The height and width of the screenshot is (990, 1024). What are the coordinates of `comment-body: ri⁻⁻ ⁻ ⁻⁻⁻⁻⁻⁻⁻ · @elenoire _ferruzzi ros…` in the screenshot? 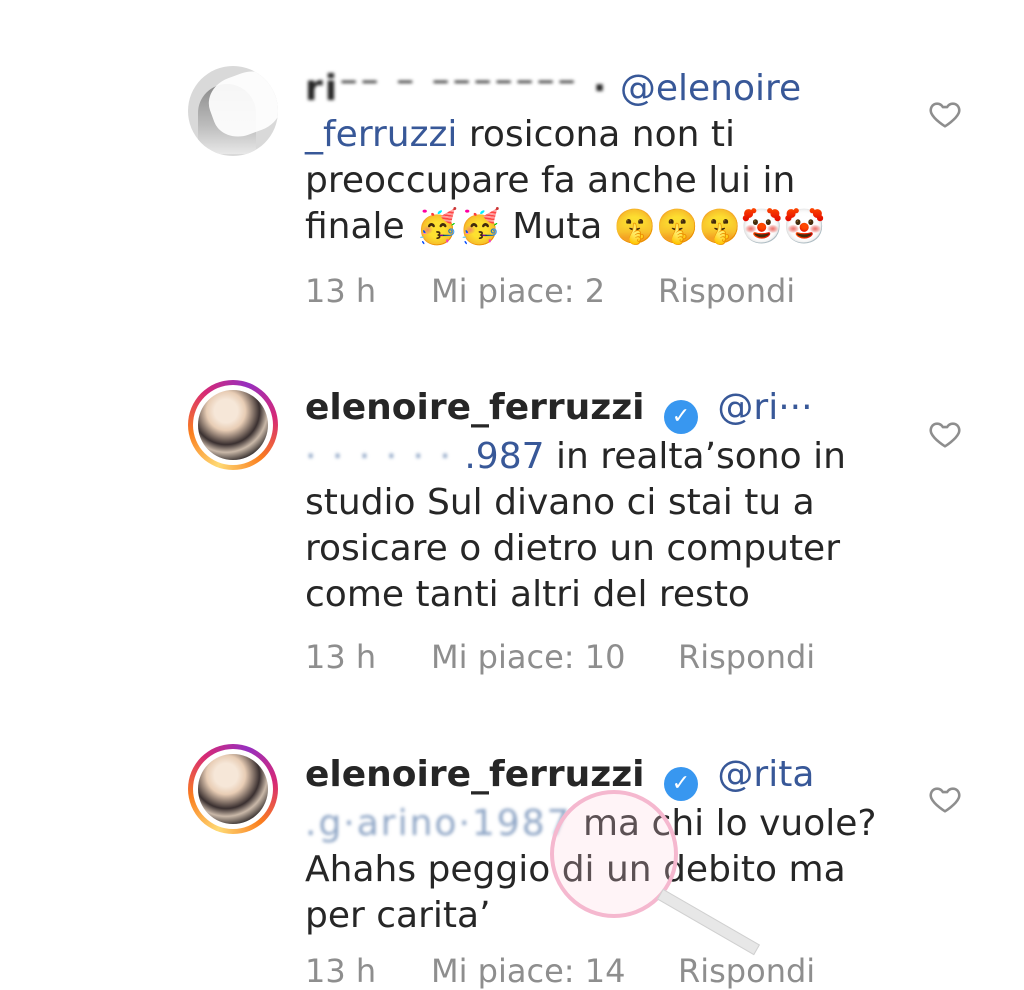 It's located at (600, 158).